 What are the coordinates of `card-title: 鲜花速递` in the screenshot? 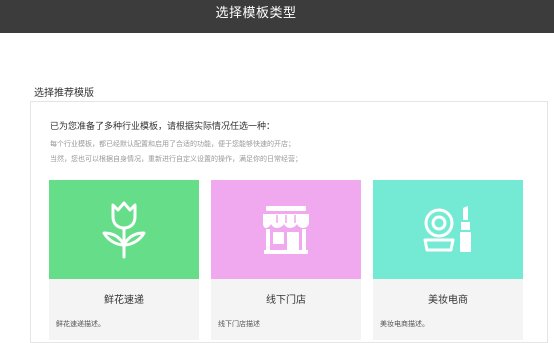 It's located at (124, 300).